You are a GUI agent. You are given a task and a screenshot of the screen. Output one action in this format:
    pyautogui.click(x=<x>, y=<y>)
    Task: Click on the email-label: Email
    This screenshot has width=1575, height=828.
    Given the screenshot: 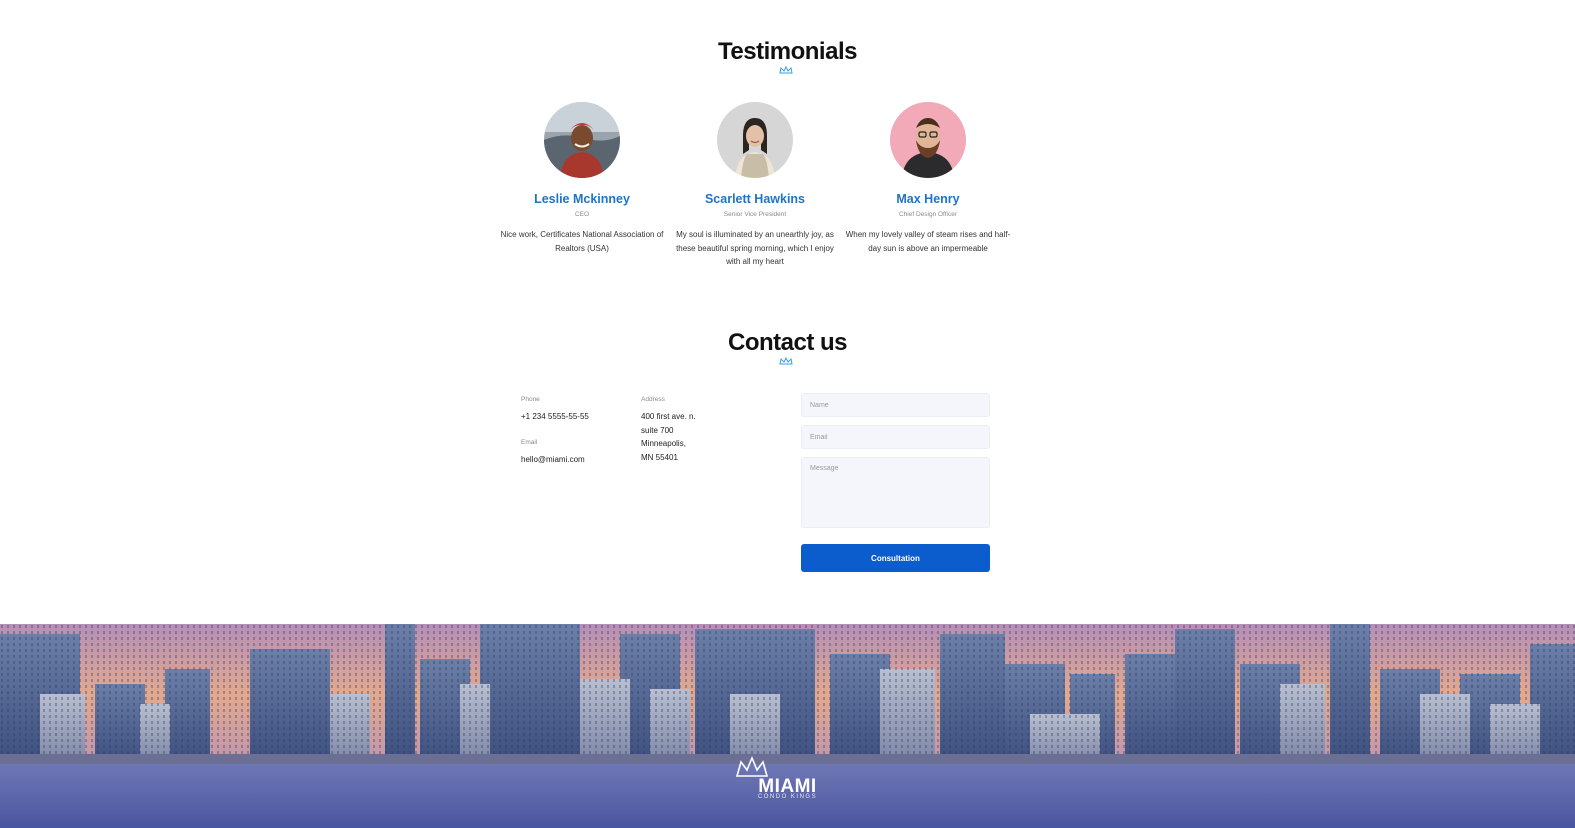 What is the action you would take?
    pyautogui.click(x=529, y=442)
    